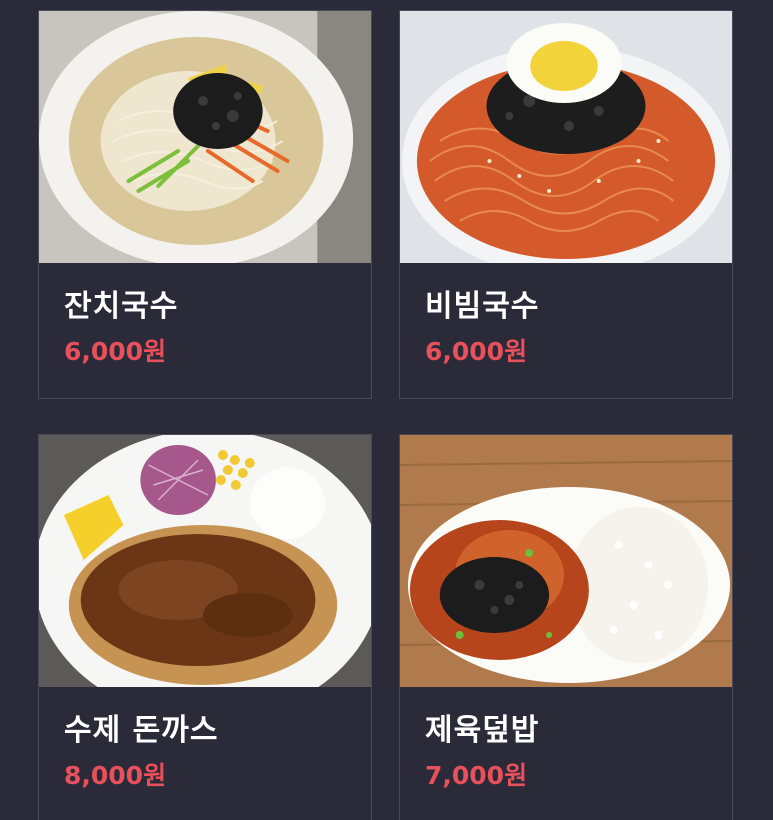 Image resolution: width=773 pixels, height=820 pixels. What do you see at coordinates (205, 561) in the screenshot?
I see `donkatsu-photo` at bounding box center [205, 561].